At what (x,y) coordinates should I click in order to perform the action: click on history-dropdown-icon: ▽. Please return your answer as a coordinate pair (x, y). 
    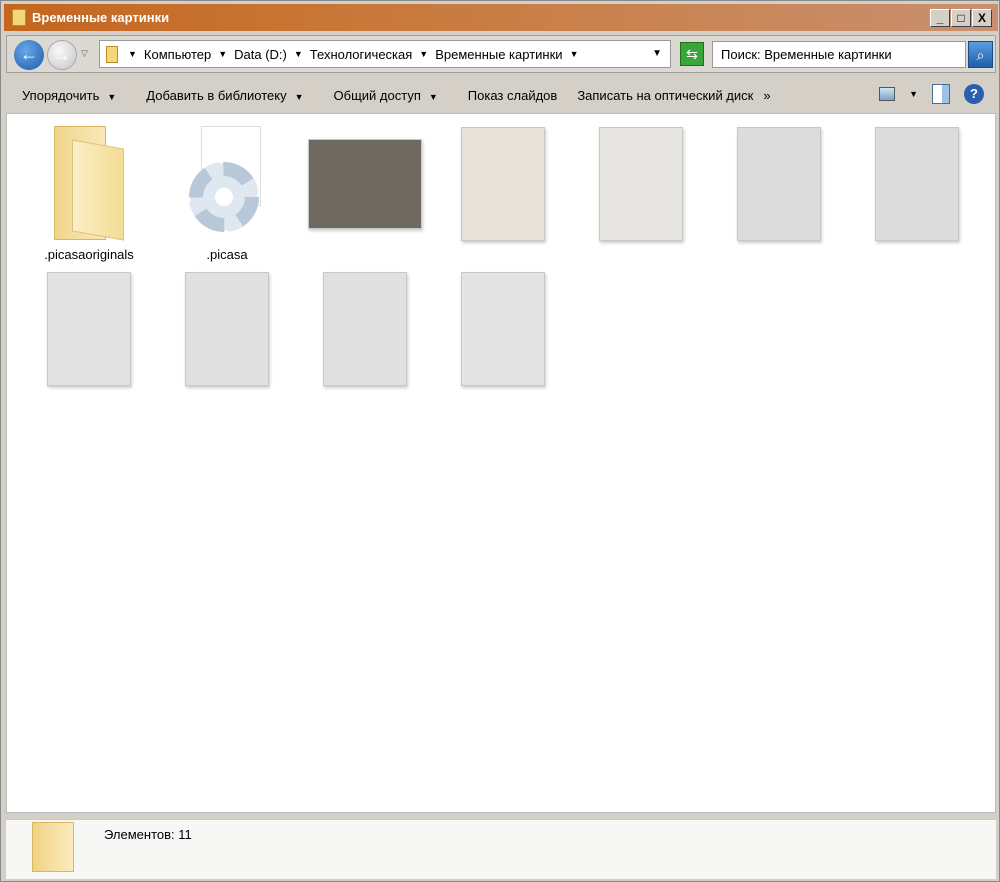
    Looking at the image, I should click on (84, 53).